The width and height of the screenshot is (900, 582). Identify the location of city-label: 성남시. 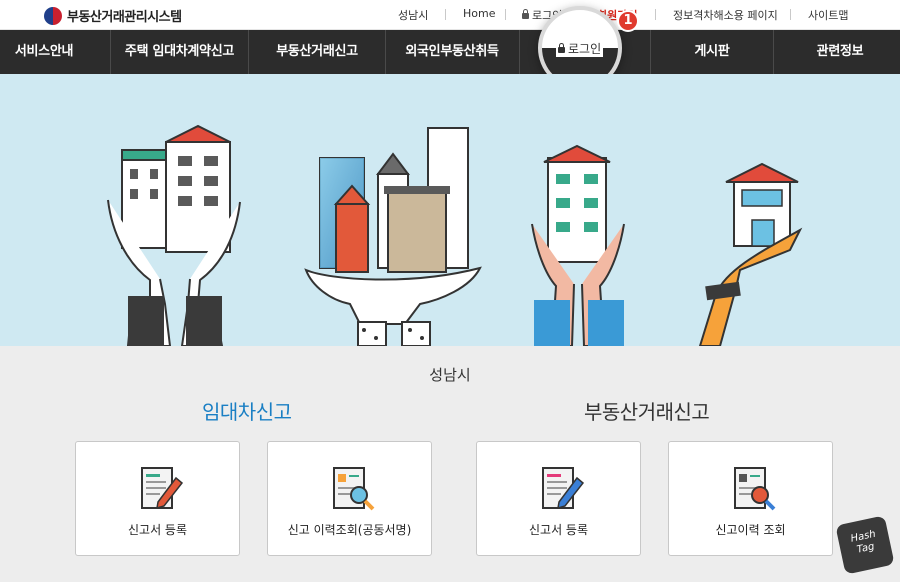
(413, 15).